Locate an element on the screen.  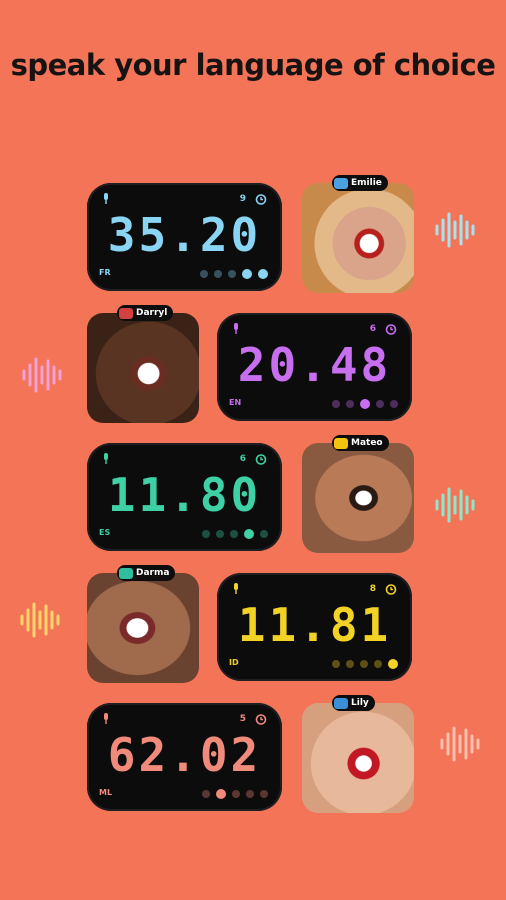
count-label: 8 is located at coordinates (372, 589).